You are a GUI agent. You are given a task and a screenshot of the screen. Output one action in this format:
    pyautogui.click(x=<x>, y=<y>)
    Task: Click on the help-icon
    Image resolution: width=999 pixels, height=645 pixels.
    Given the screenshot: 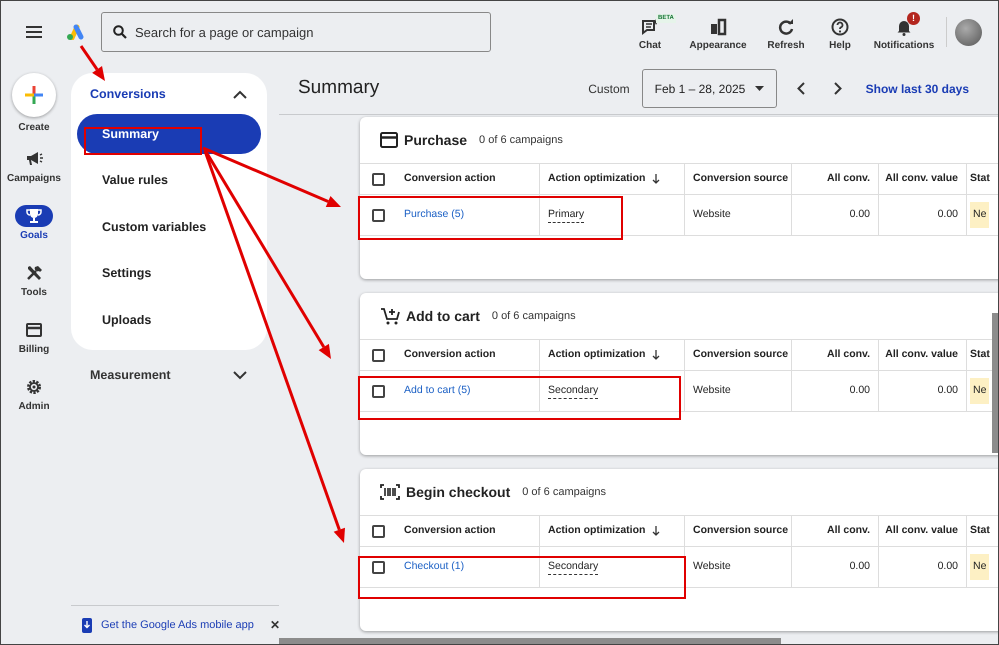 What is the action you would take?
    pyautogui.click(x=840, y=27)
    